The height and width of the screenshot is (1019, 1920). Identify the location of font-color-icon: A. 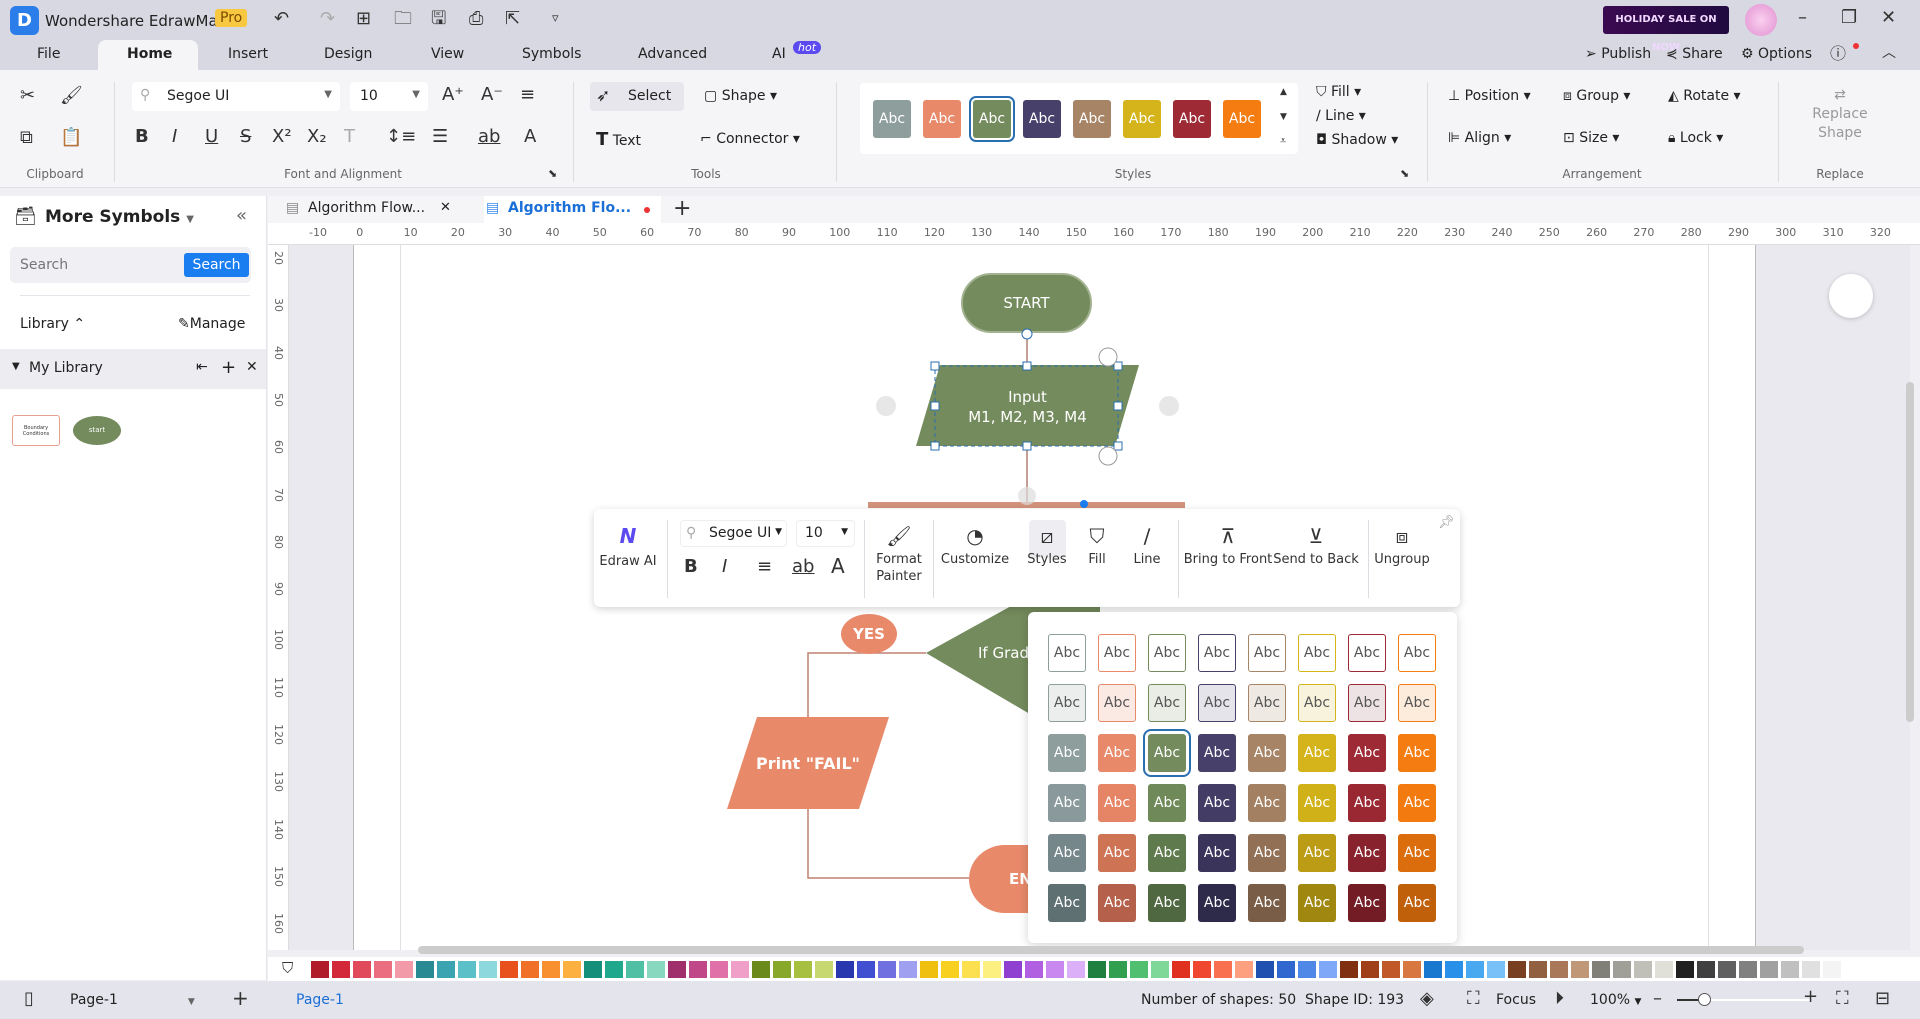
(838, 566).